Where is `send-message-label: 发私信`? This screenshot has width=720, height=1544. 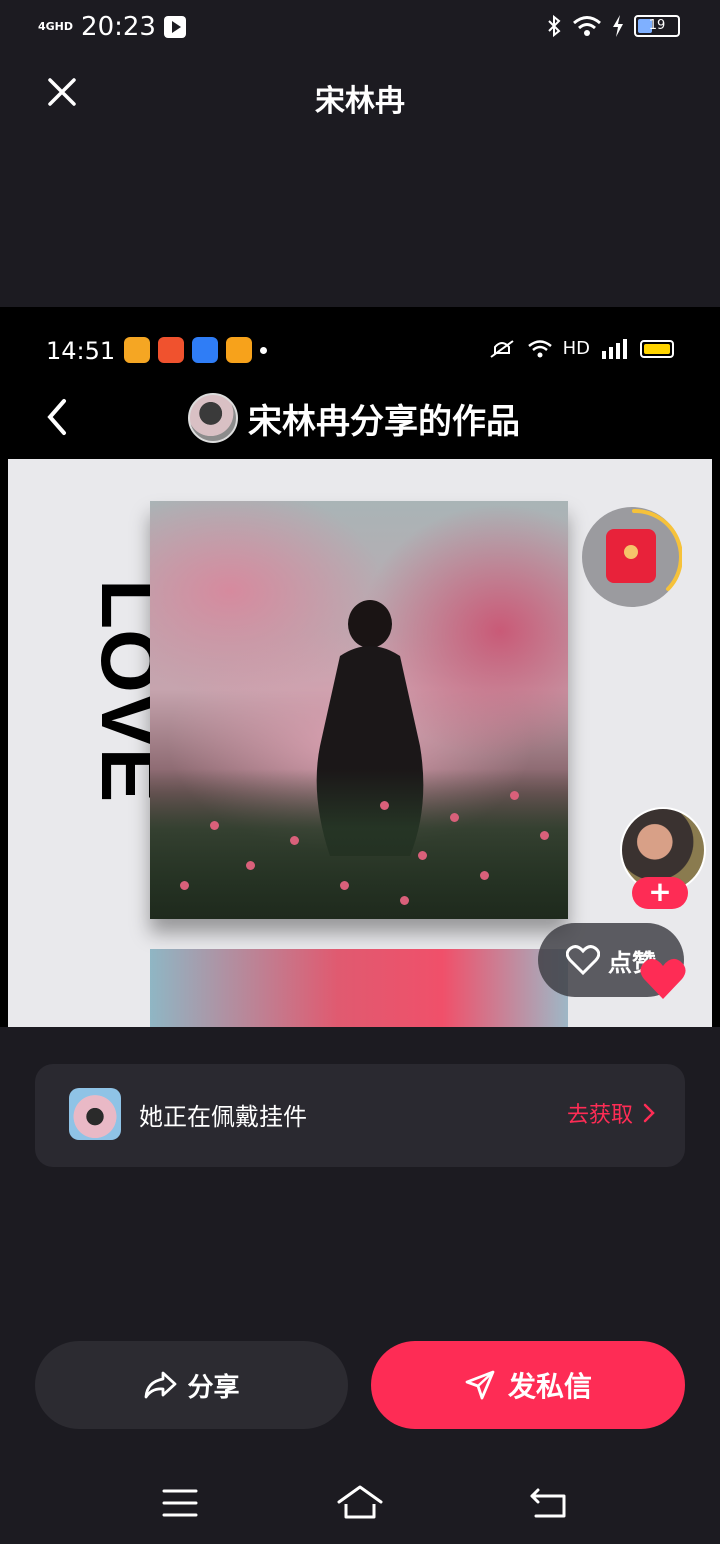
send-message-label: 发私信 is located at coordinates (549, 1386).